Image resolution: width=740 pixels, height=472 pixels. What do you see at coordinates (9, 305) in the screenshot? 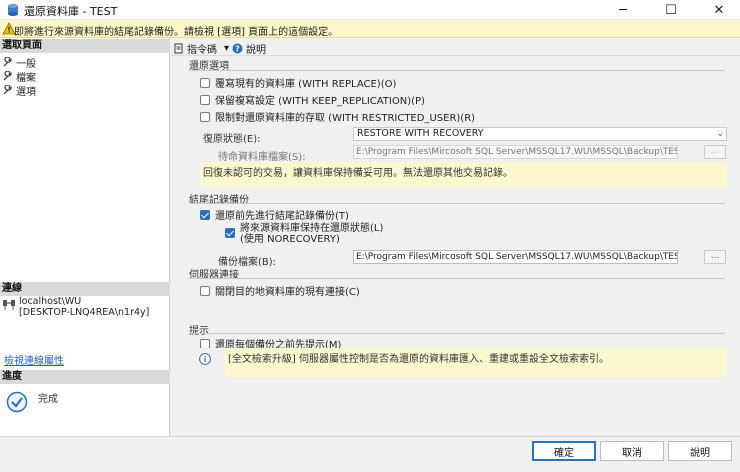
I see `server-connection-icon` at bounding box center [9, 305].